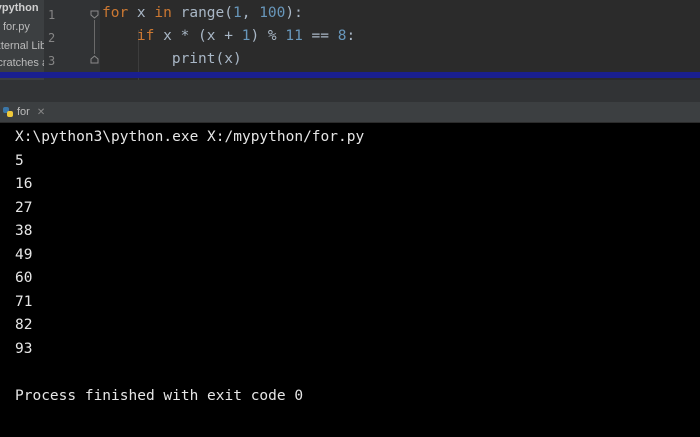 The image size is (700, 437). What do you see at coordinates (24, 349) in the screenshot?
I see `console-output-line: 93` at bounding box center [24, 349].